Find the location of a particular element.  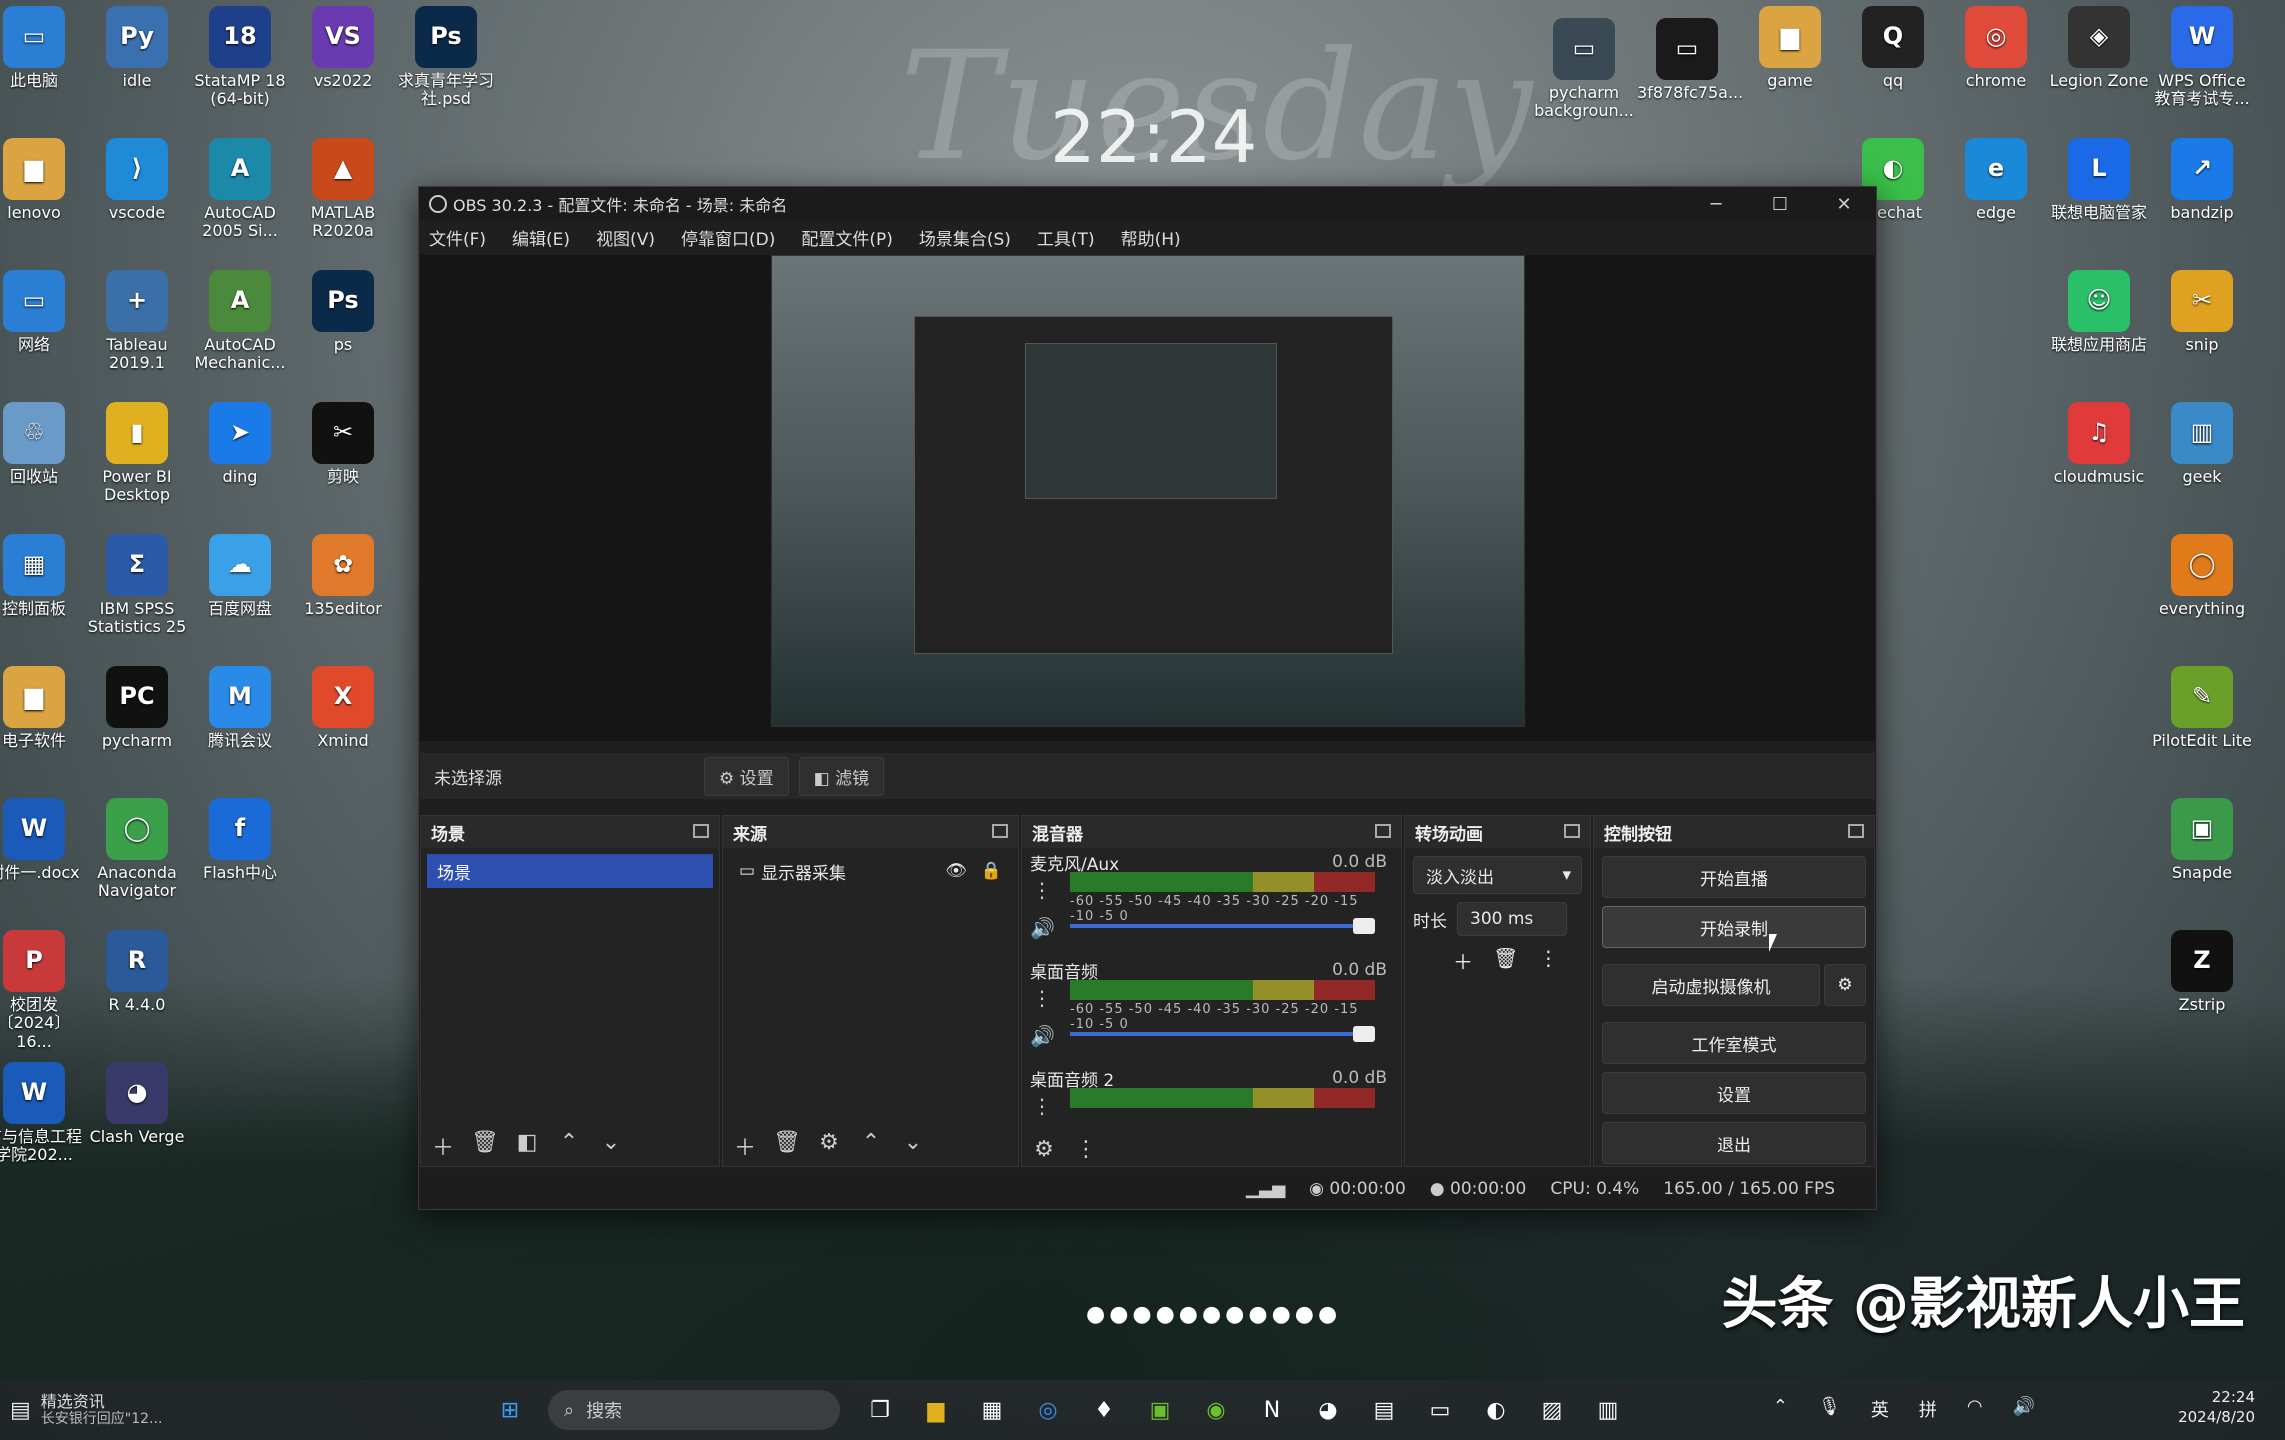

news-icon: ▤ is located at coordinates (20, 1410).